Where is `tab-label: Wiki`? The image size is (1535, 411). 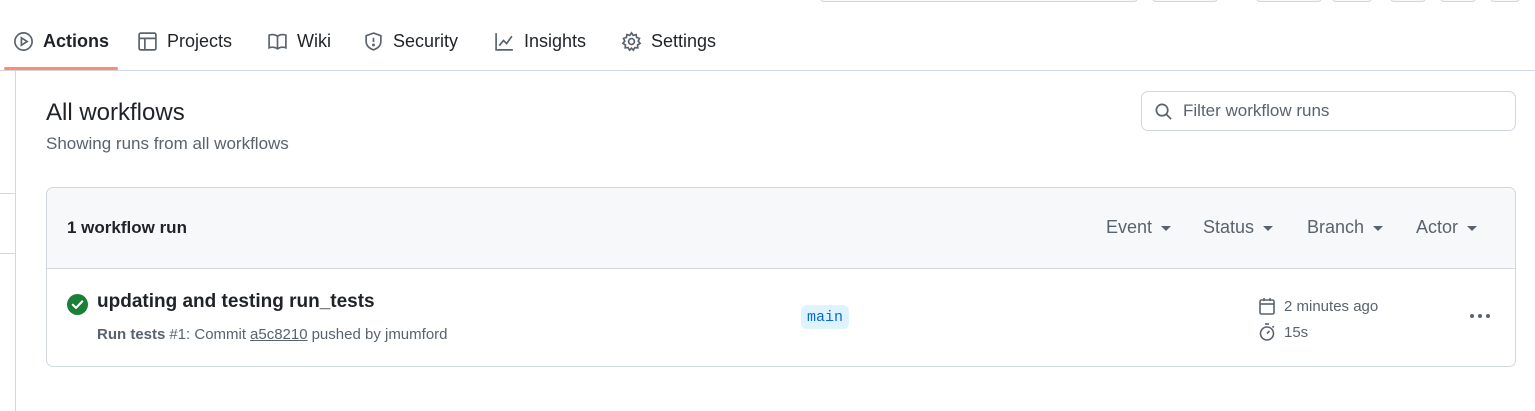 tab-label: Wiki is located at coordinates (314, 40).